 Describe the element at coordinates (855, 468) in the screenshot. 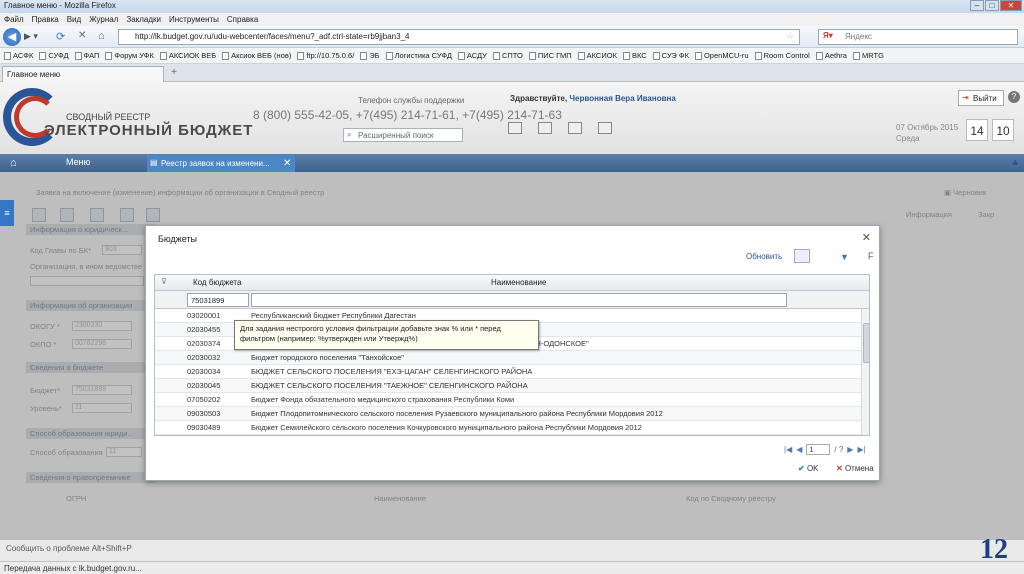

I see `cancel-button: ✕ Отмена` at that location.